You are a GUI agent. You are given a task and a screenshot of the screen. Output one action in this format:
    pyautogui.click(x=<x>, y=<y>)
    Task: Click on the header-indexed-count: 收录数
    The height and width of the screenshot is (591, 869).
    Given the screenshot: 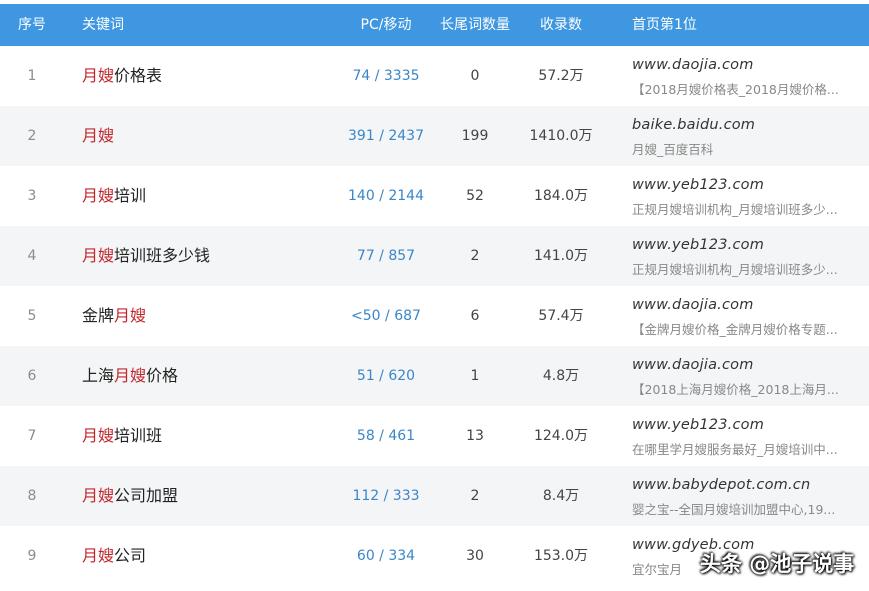 What is the action you would take?
    pyautogui.click(x=561, y=25)
    